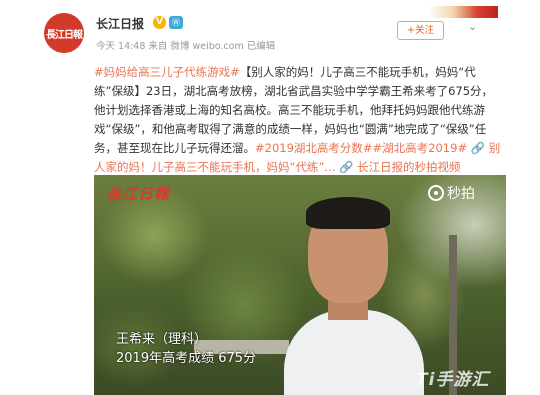  What do you see at coordinates (399, 167) in the screenshot?
I see `video-source-link: 🔗 长江日报的秒拍视频` at bounding box center [399, 167].